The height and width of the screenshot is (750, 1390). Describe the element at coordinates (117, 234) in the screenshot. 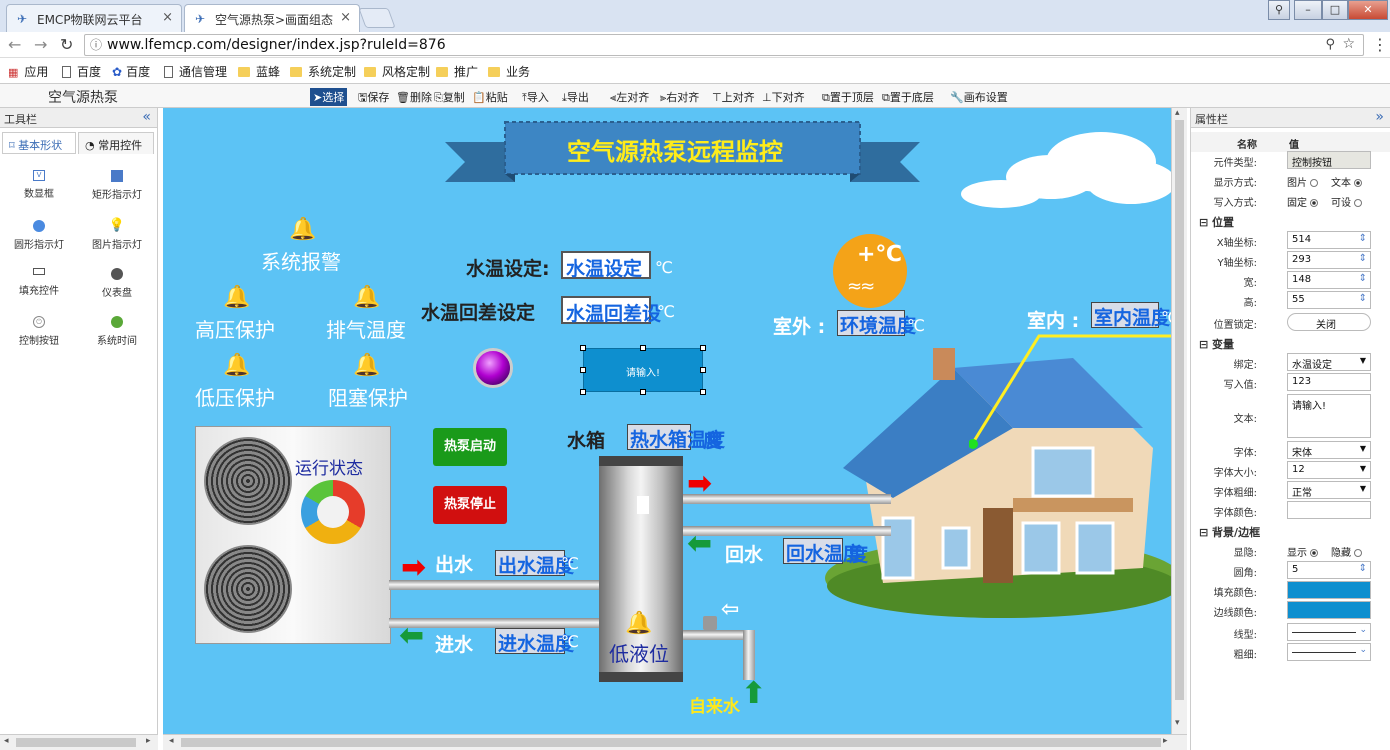

I see `tool-image-indicator: 💡 图片指示灯` at that location.